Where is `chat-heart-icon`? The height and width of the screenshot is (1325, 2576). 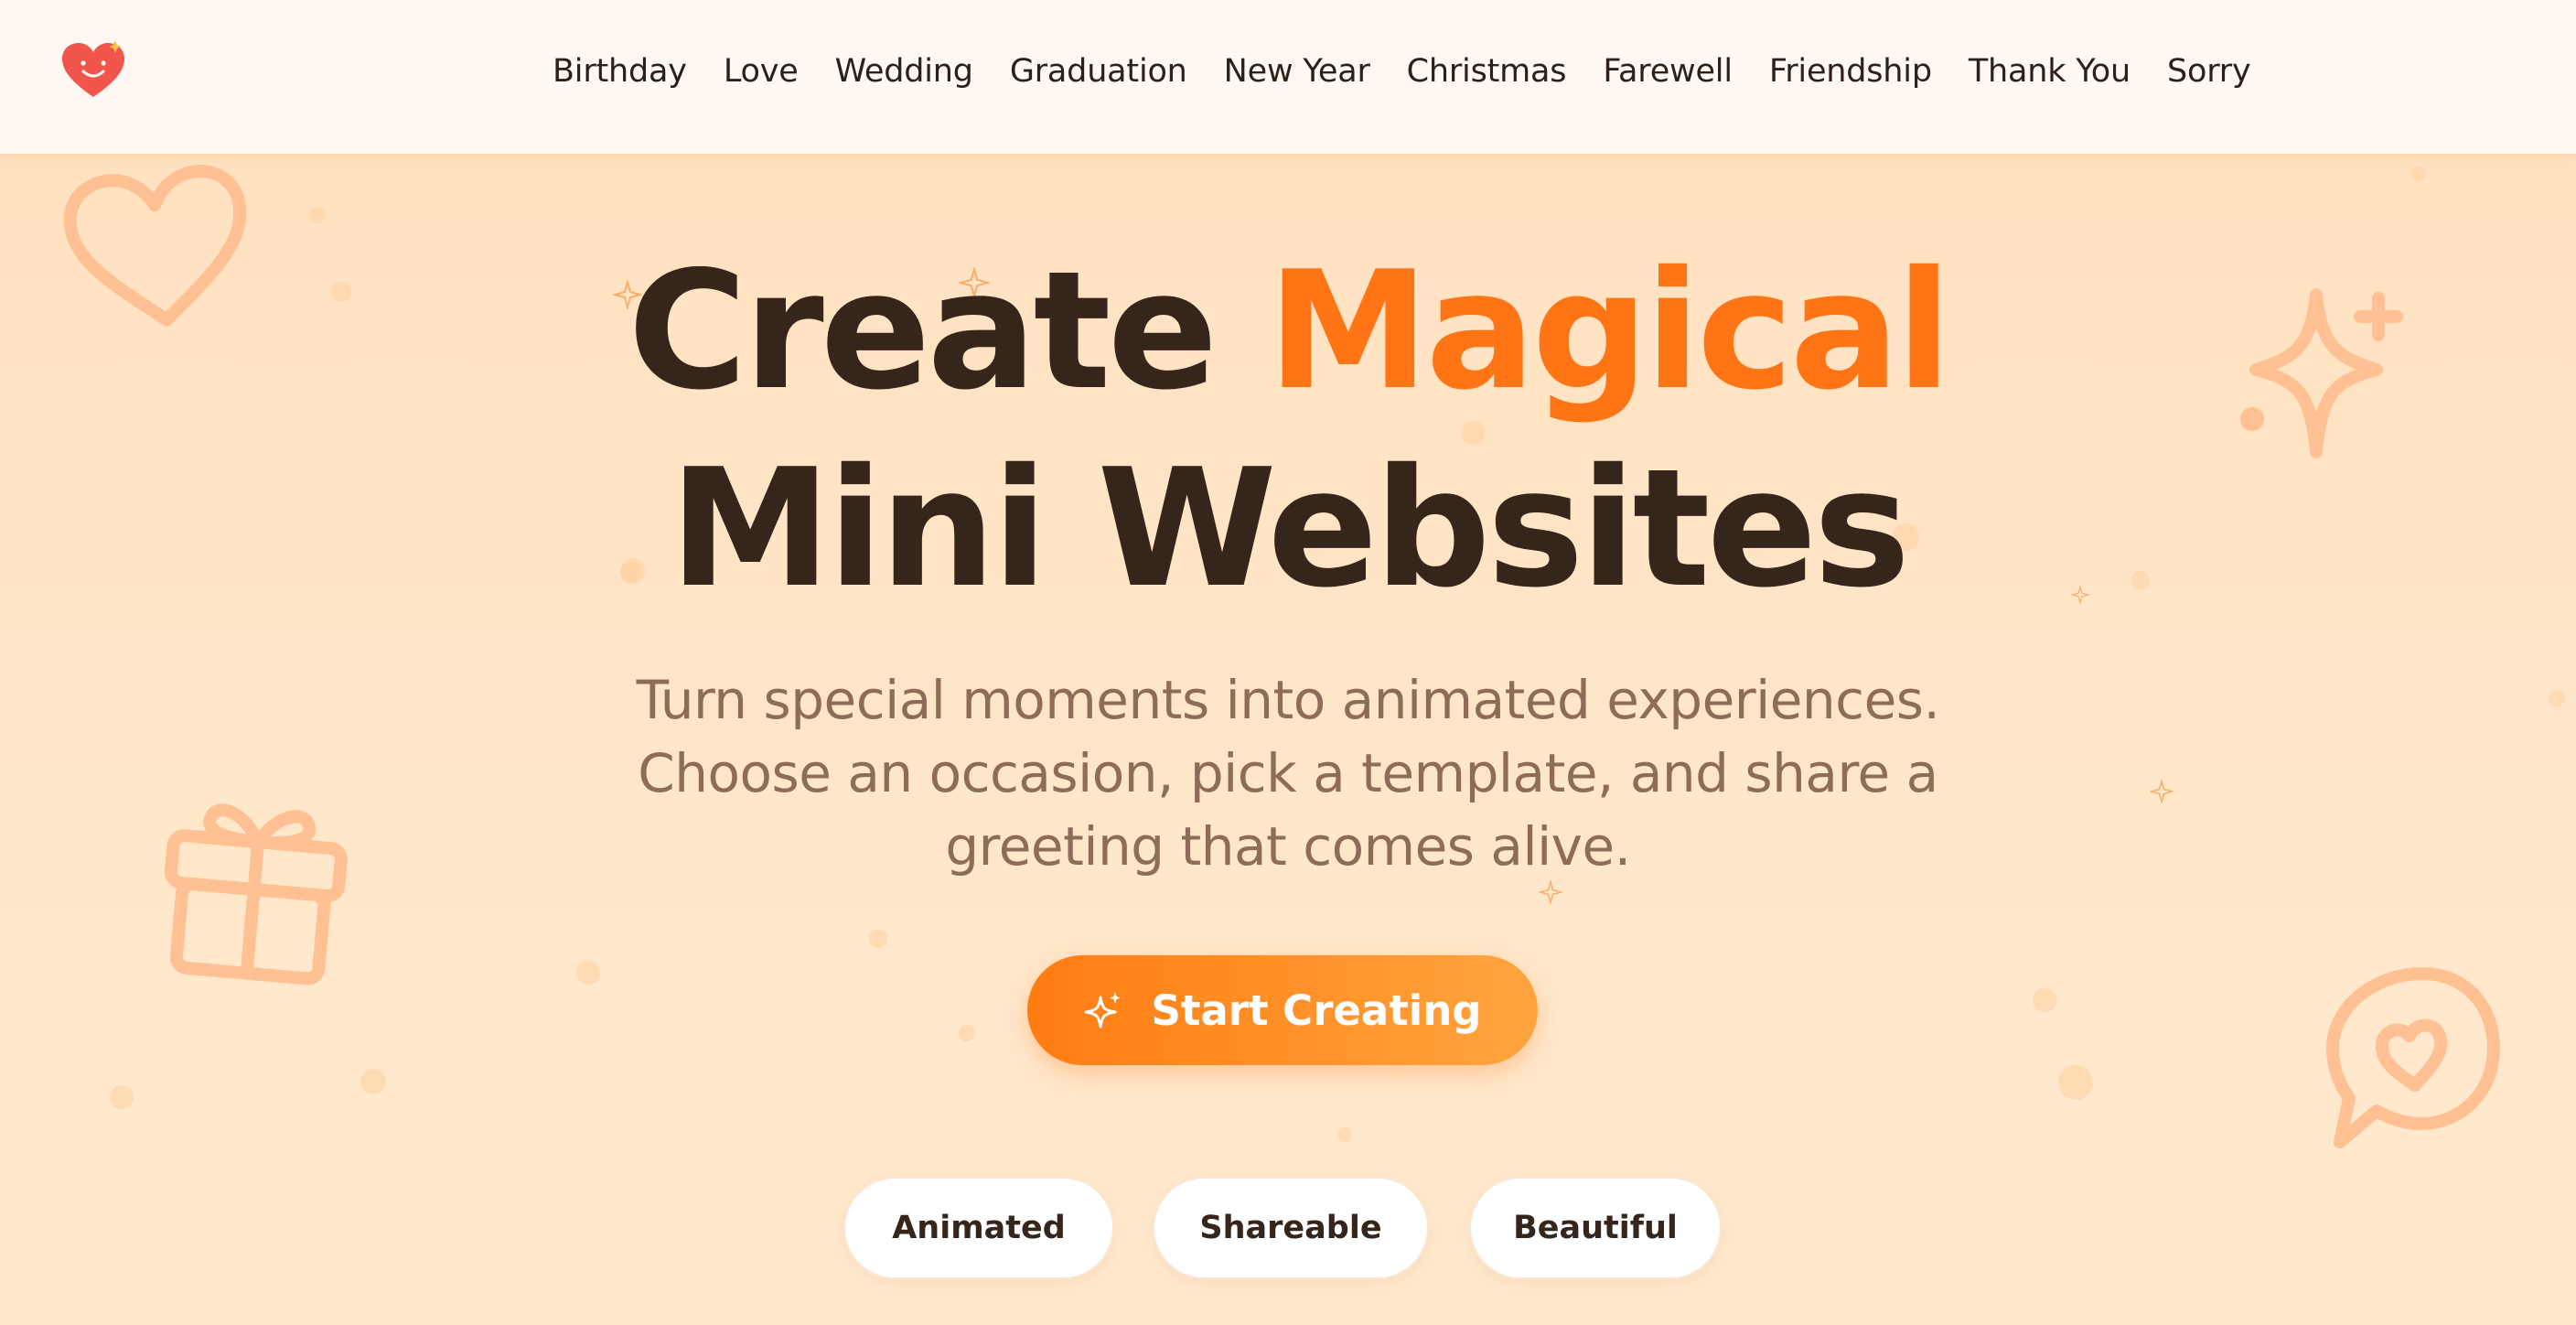
chat-heart-icon is located at coordinates (2413, 1057).